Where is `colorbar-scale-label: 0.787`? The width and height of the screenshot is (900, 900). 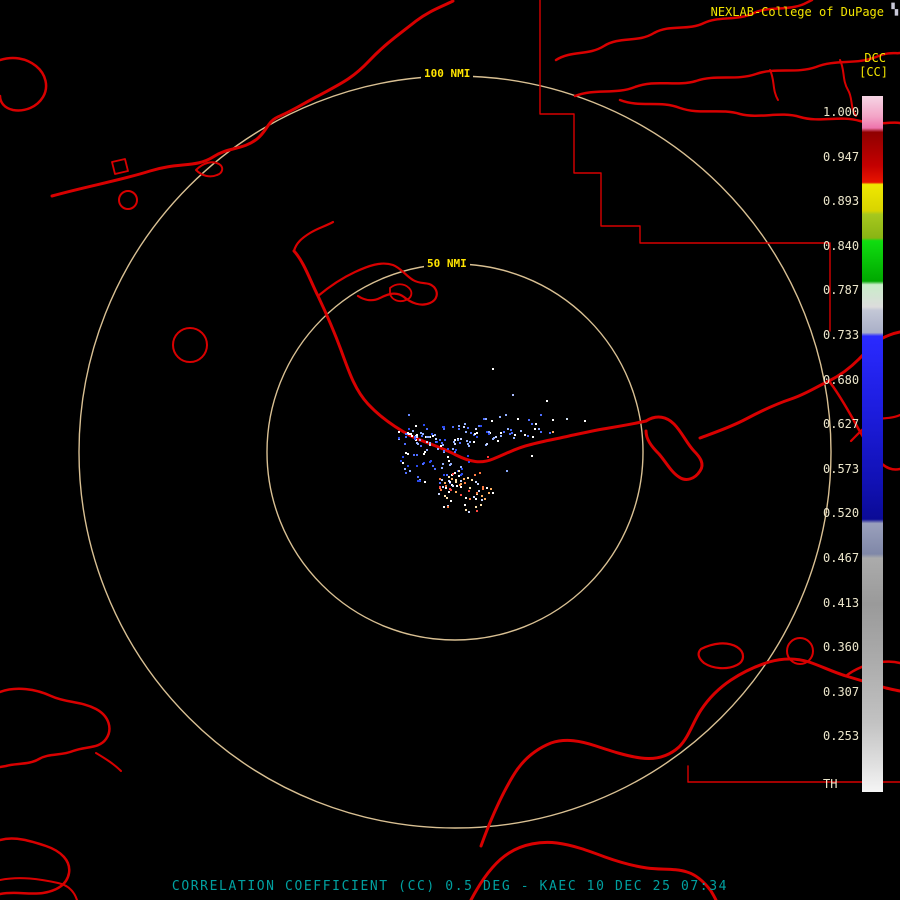 colorbar-scale-label: 0.787 is located at coordinates (841, 290).